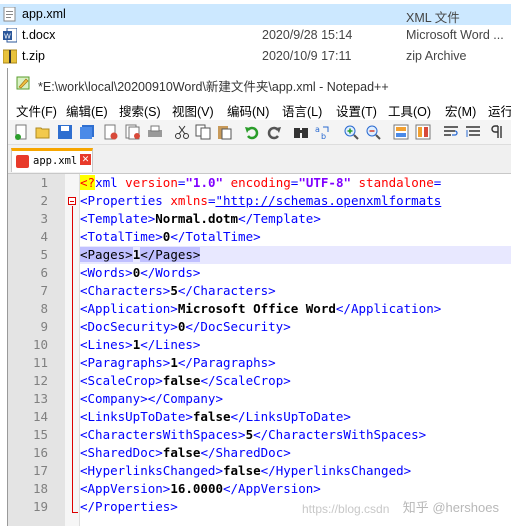 The width and height of the screenshot is (511, 526). What do you see at coordinates (193, 110) in the screenshot?
I see `menu-view: 视图(V)` at bounding box center [193, 110].